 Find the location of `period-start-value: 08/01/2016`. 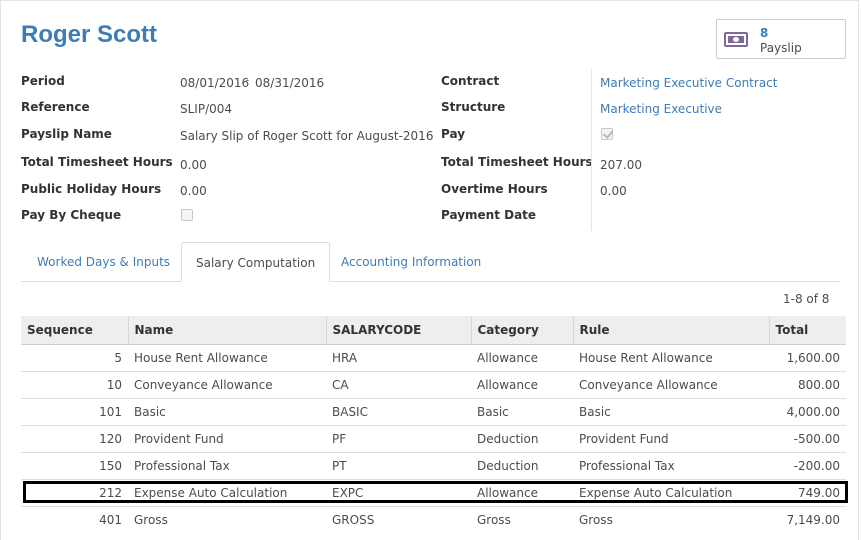

period-start-value: 08/01/2016 is located at coordinates (214, 83).